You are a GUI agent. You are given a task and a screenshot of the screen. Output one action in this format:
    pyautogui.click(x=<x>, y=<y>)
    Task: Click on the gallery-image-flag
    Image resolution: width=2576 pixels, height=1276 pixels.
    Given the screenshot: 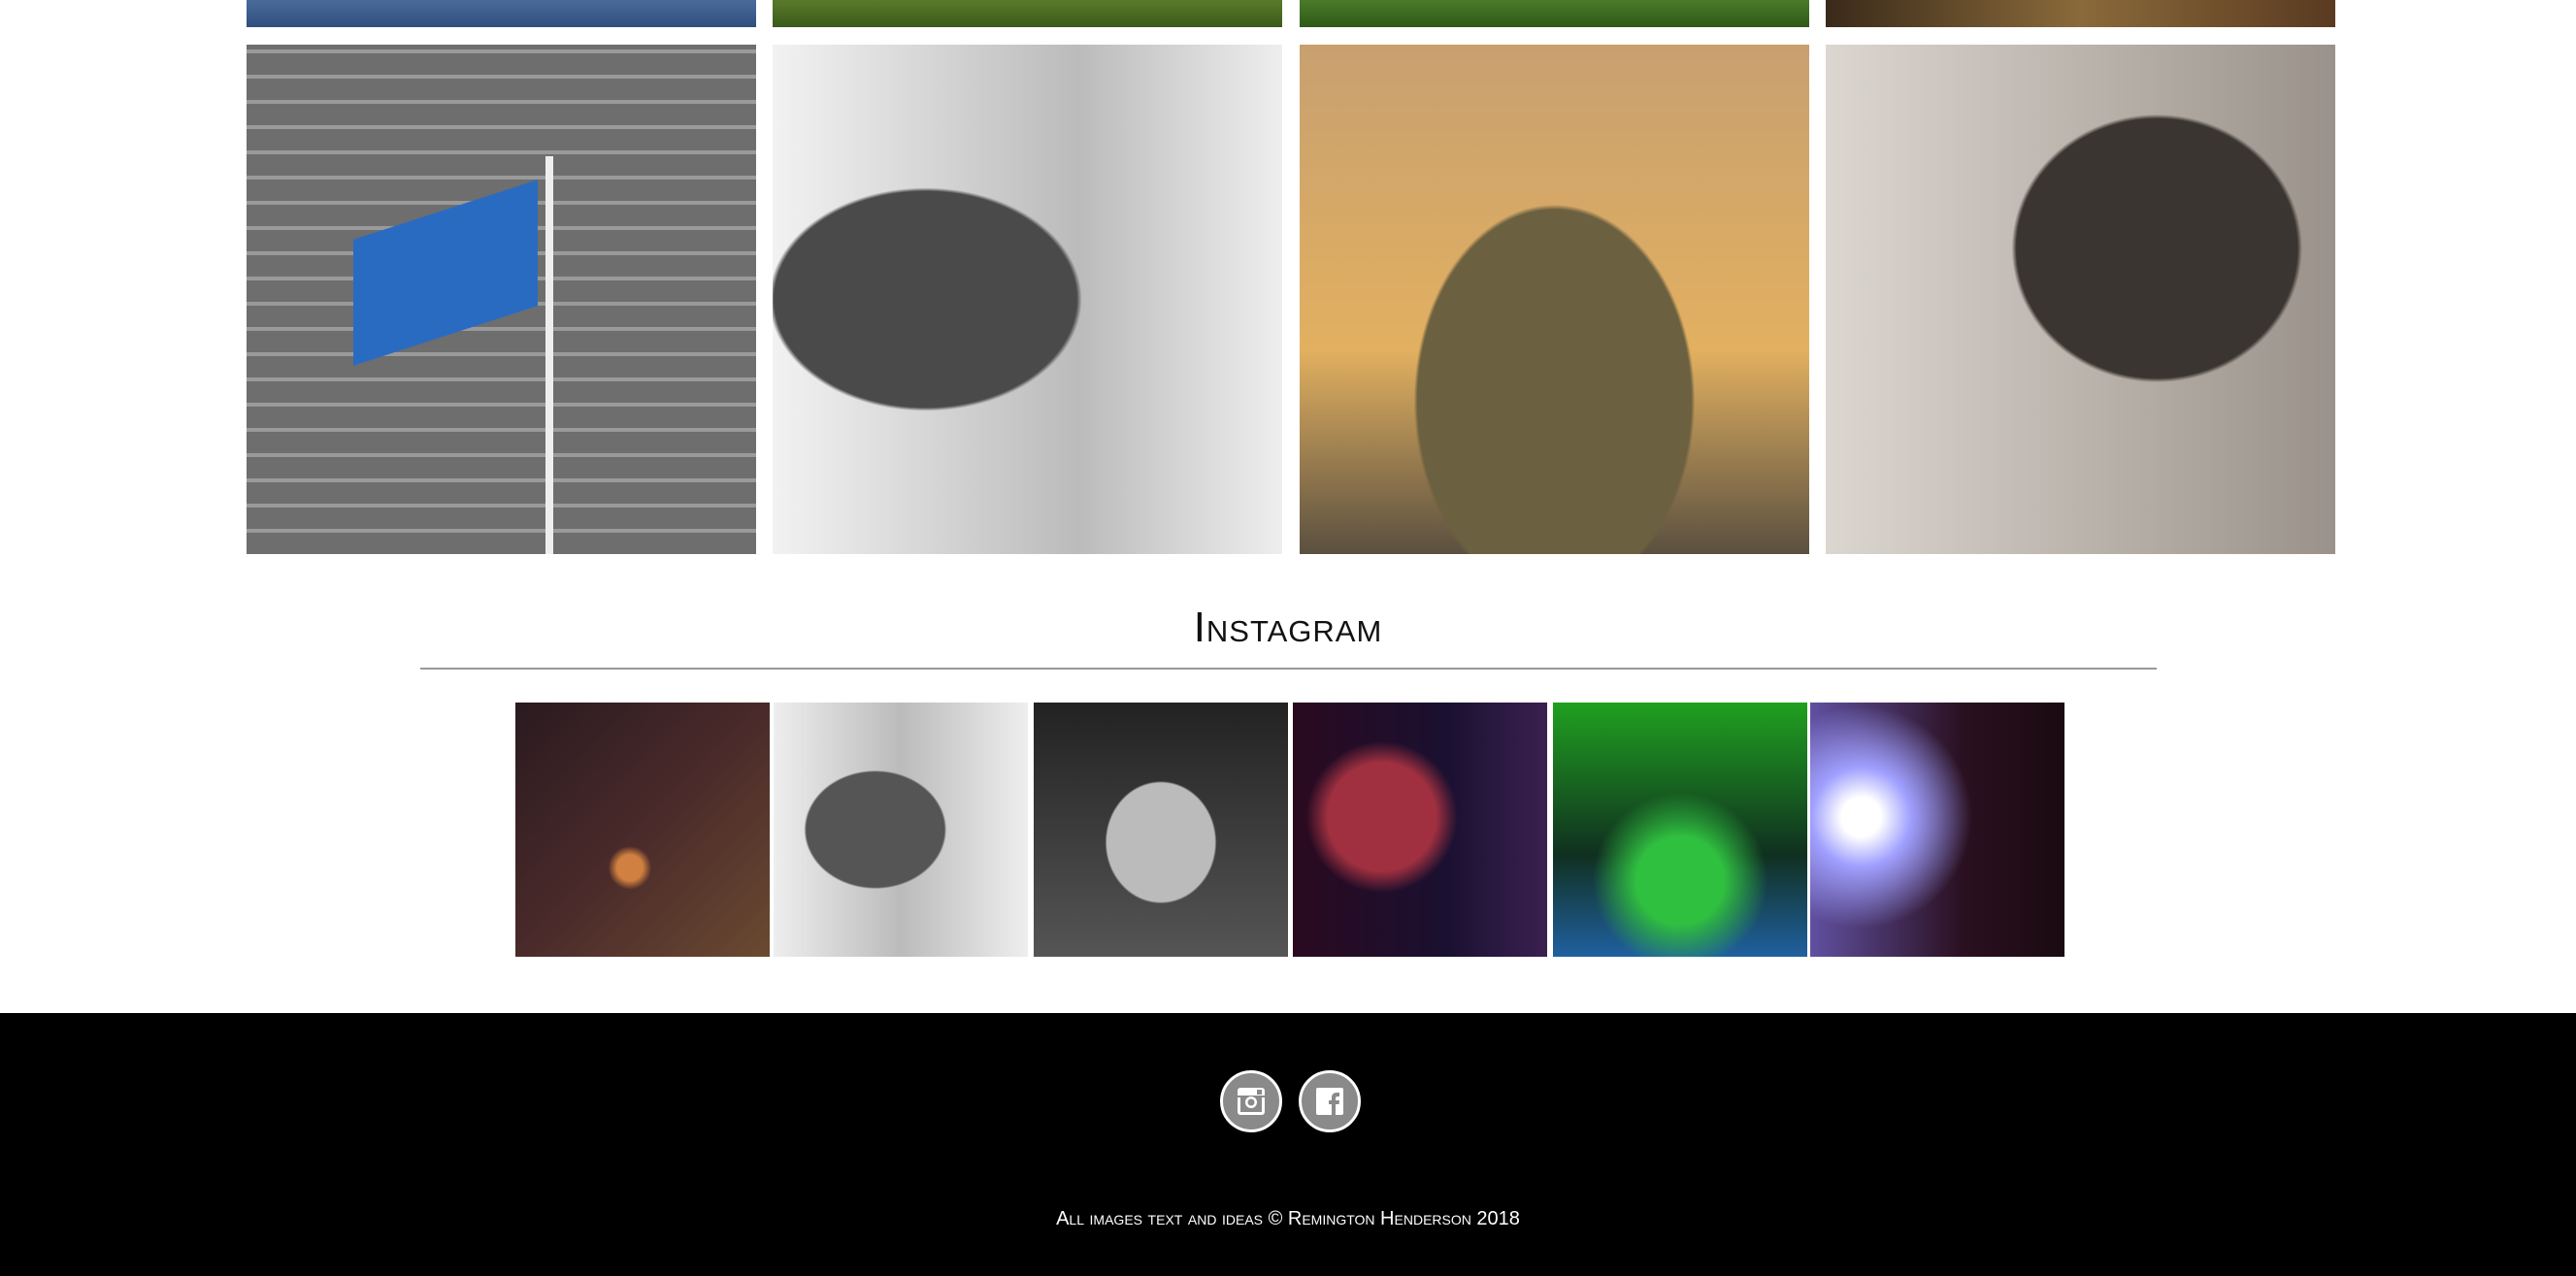 What is the action you would take?
    pyautogui.click(x=501, y=299)
    